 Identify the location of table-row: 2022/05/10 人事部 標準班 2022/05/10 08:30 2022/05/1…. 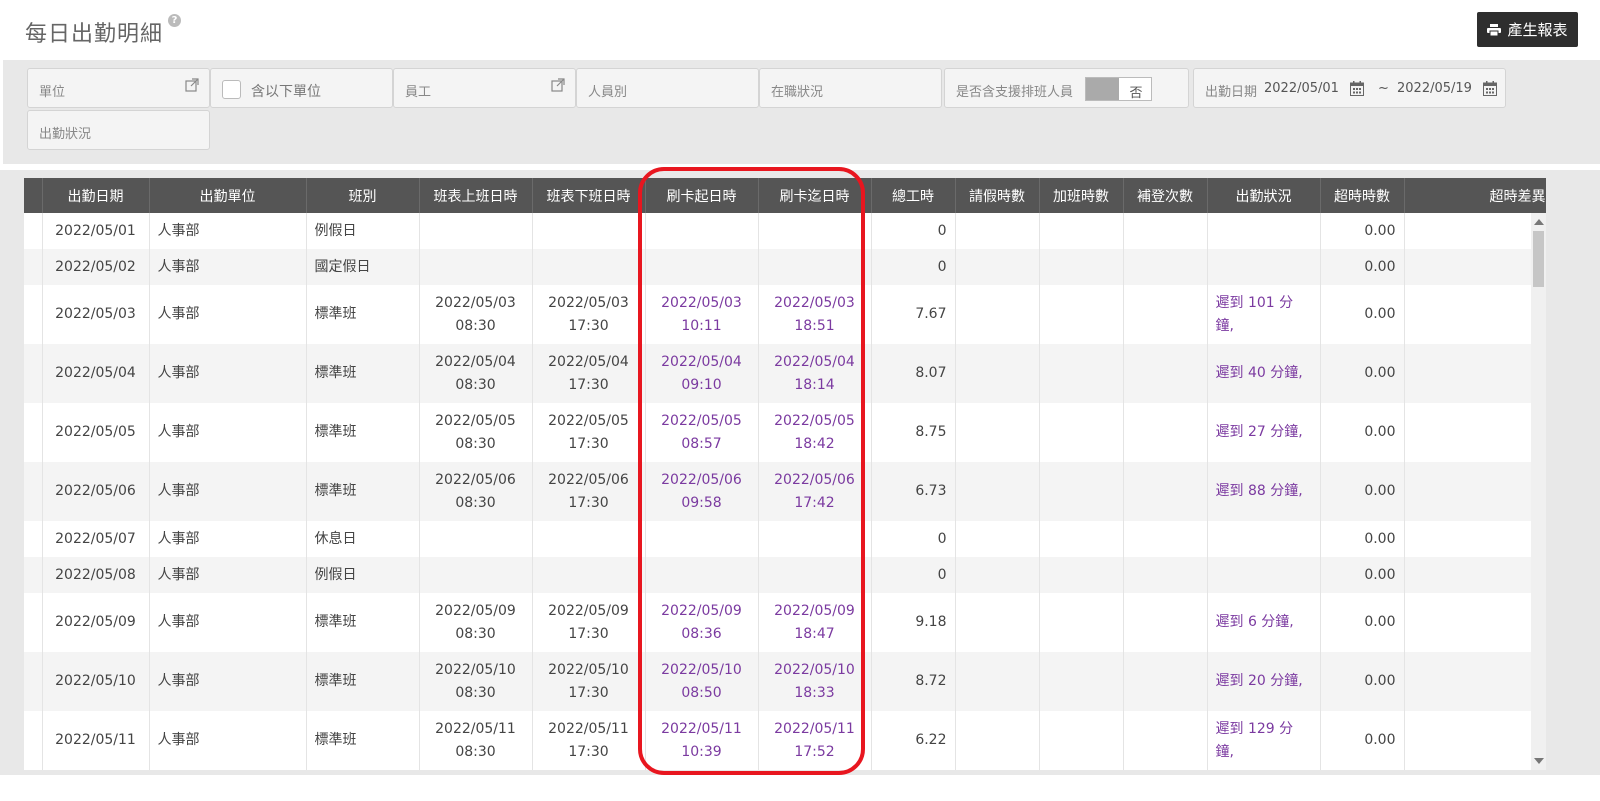
(785, 681).